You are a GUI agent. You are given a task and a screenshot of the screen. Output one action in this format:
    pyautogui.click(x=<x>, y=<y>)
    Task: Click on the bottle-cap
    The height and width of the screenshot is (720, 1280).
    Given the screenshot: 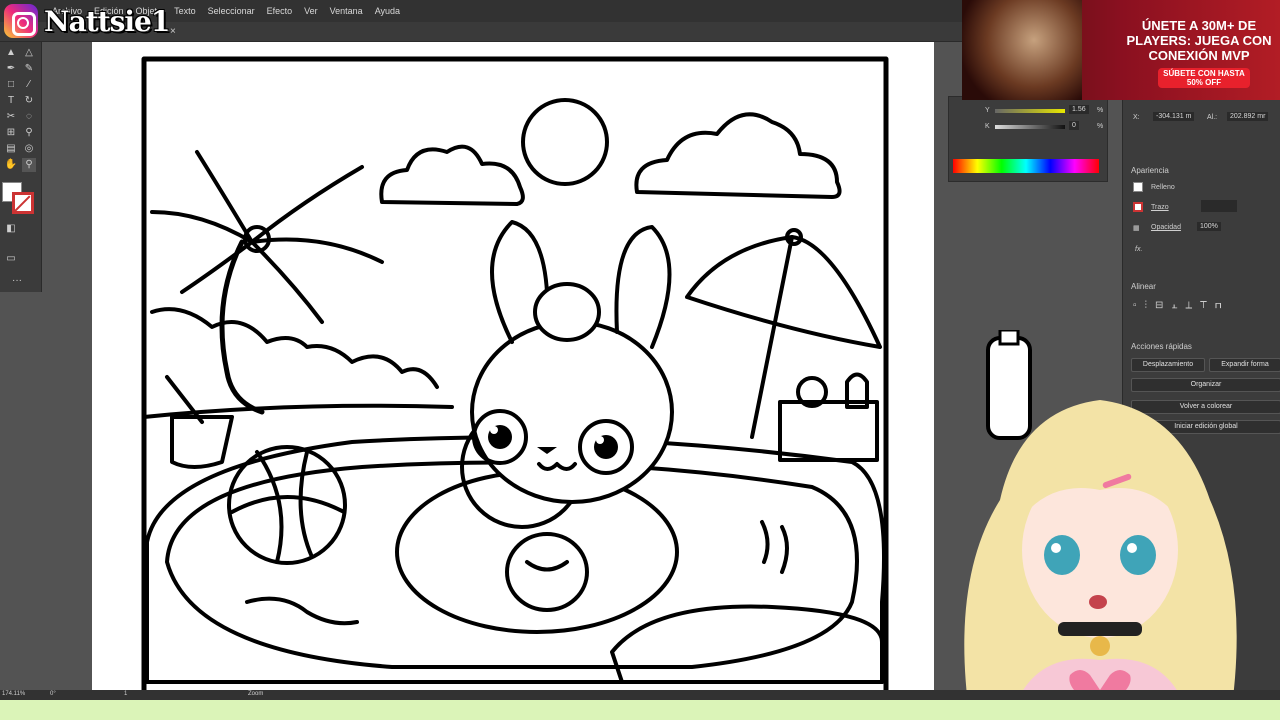 What is the action you would take?
    pyautogui.click(x=1009, y=338)
    